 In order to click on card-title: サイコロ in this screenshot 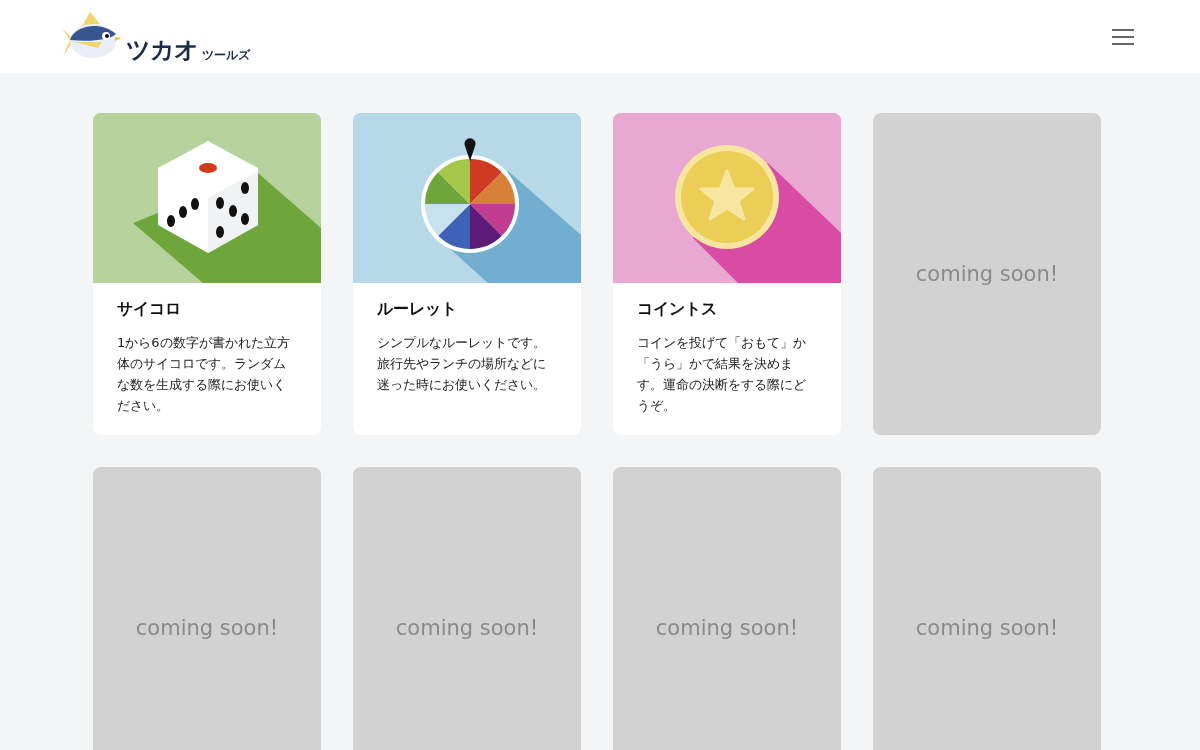, I will do `click(149, 309)`.